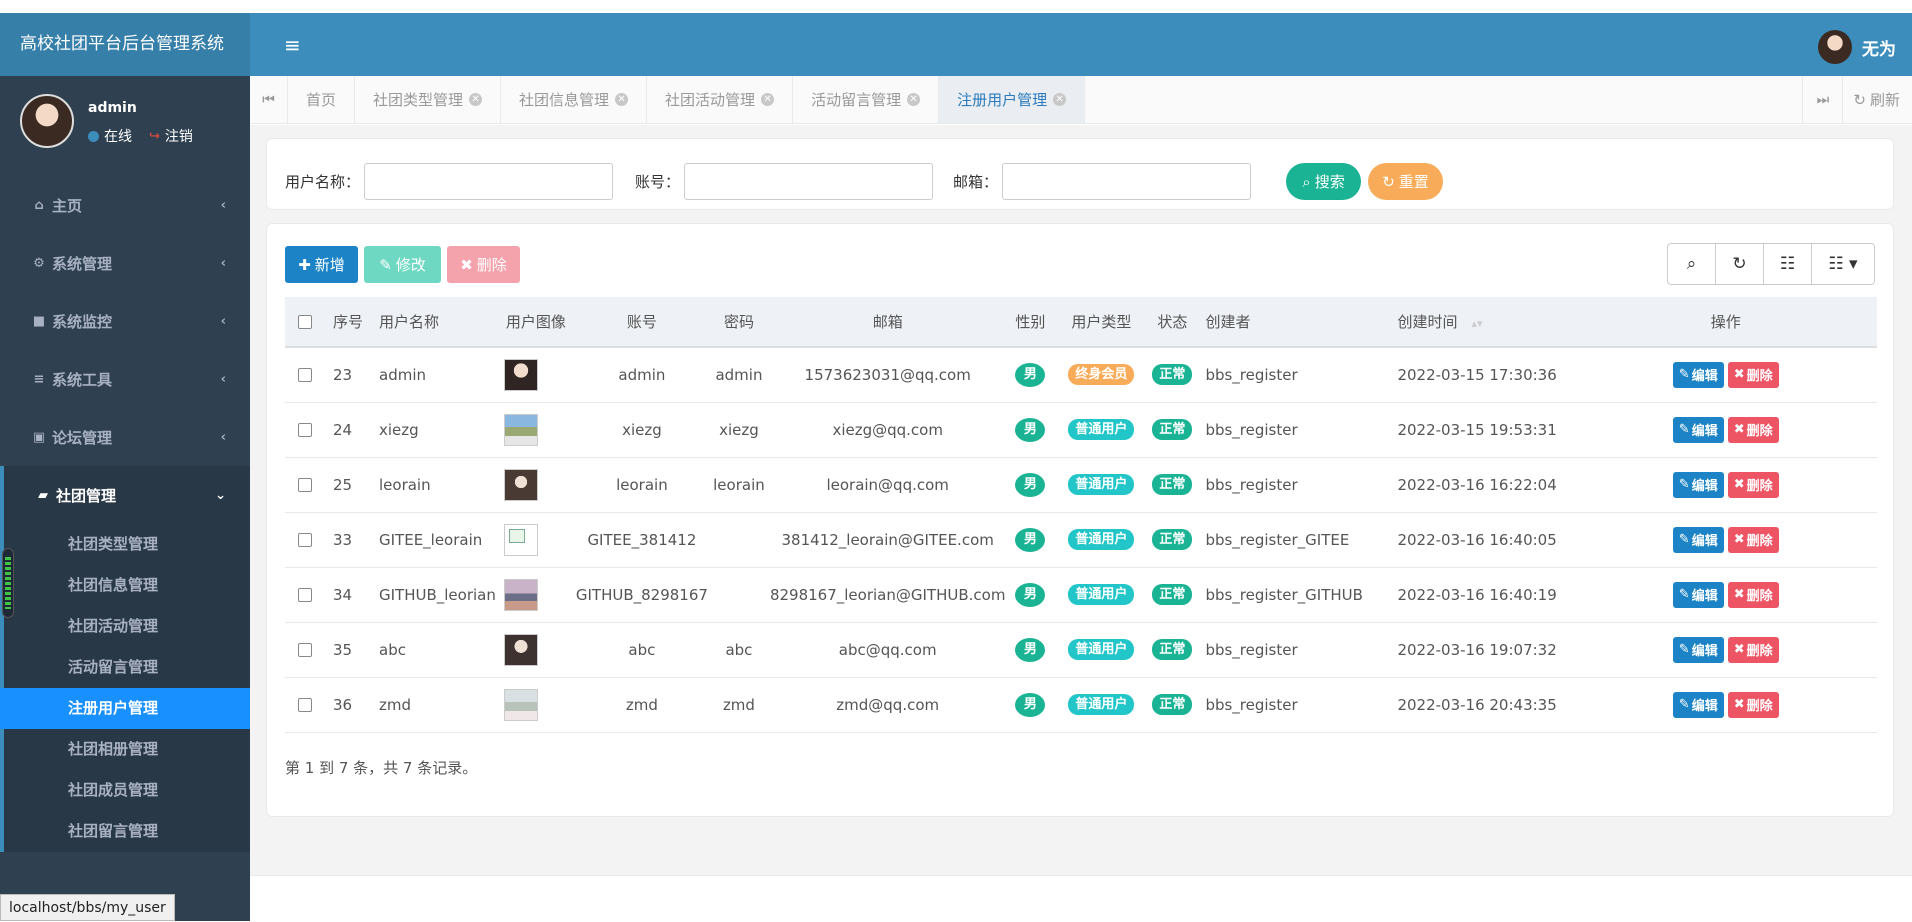  Describe the element at coordinates (1127, 181) in the screenshot. I see `email-input` at that location.